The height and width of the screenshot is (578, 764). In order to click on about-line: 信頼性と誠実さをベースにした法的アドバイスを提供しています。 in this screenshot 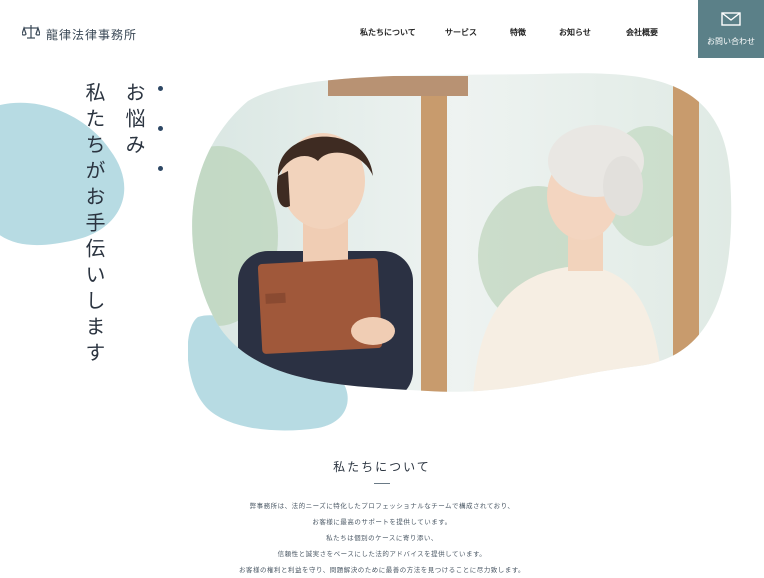, I will do `click(382, 554)`.